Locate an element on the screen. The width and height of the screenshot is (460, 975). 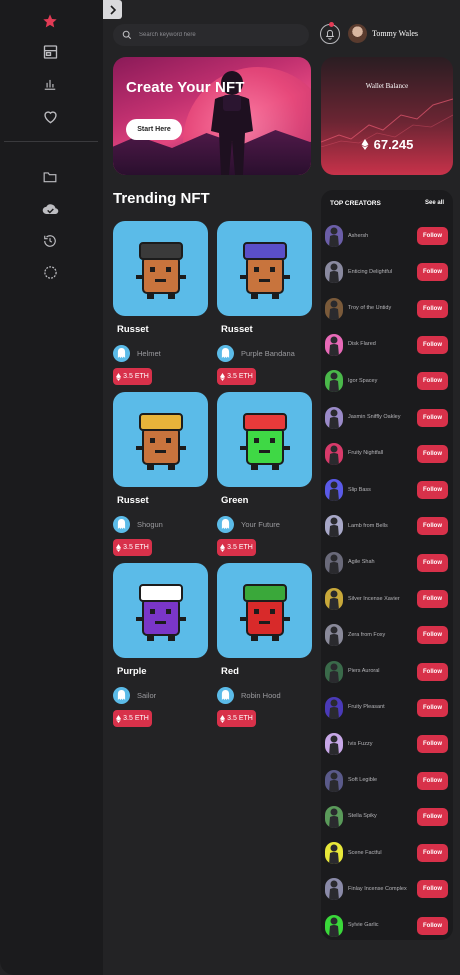
nft-card: Purple Sailor 3.5 ETH is located at coordinates (160, 645).